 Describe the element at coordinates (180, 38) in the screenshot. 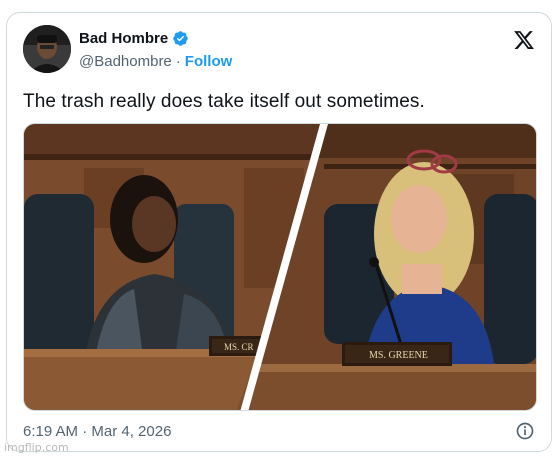

I see `verified-badge-icon` at that location.